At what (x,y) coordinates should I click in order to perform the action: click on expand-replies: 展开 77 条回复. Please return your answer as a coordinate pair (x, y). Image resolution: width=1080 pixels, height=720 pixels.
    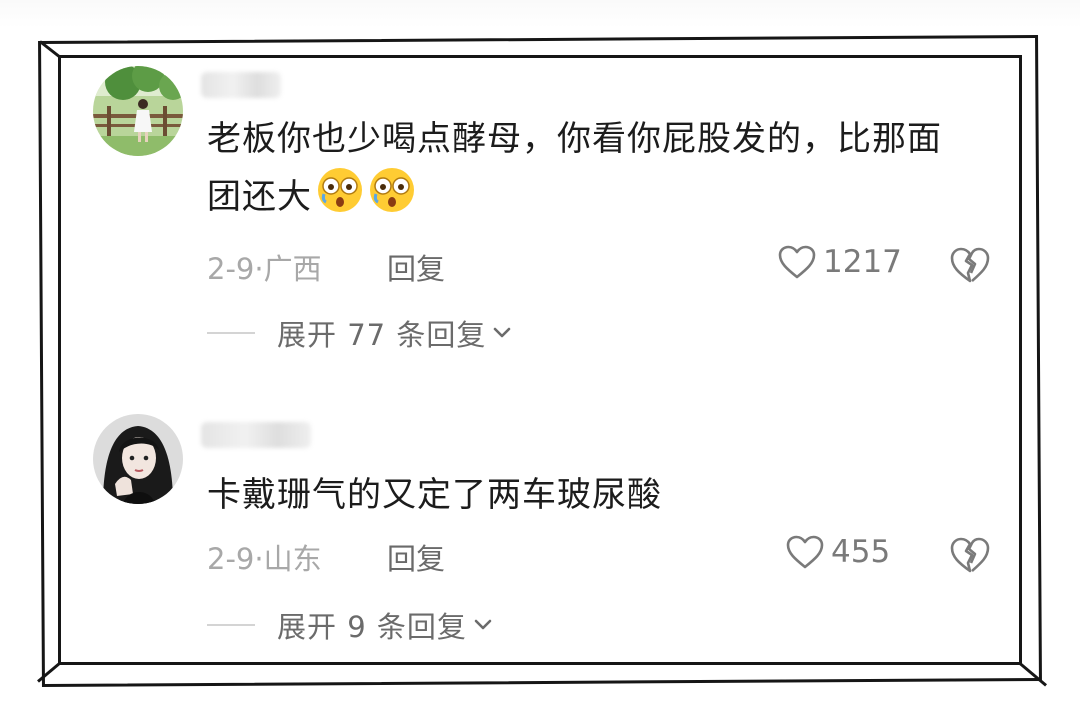
    Looking at the image, I should click on (359, 333).